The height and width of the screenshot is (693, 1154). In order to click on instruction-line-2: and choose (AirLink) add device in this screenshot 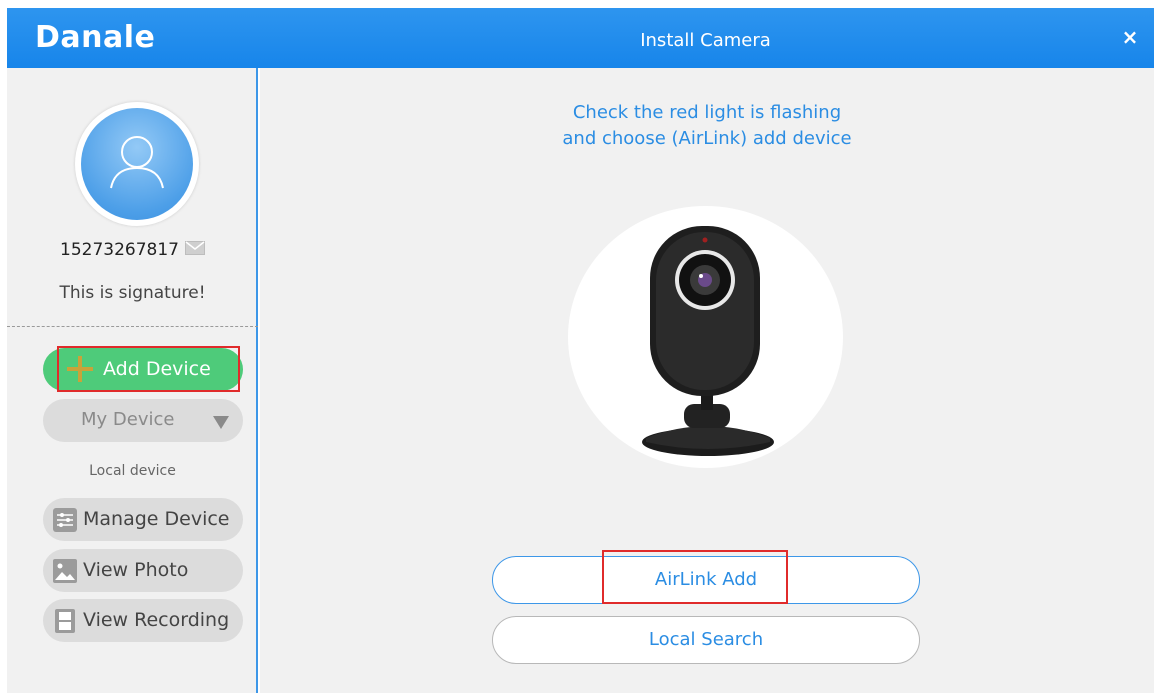, I will do `click(707, 138)`.